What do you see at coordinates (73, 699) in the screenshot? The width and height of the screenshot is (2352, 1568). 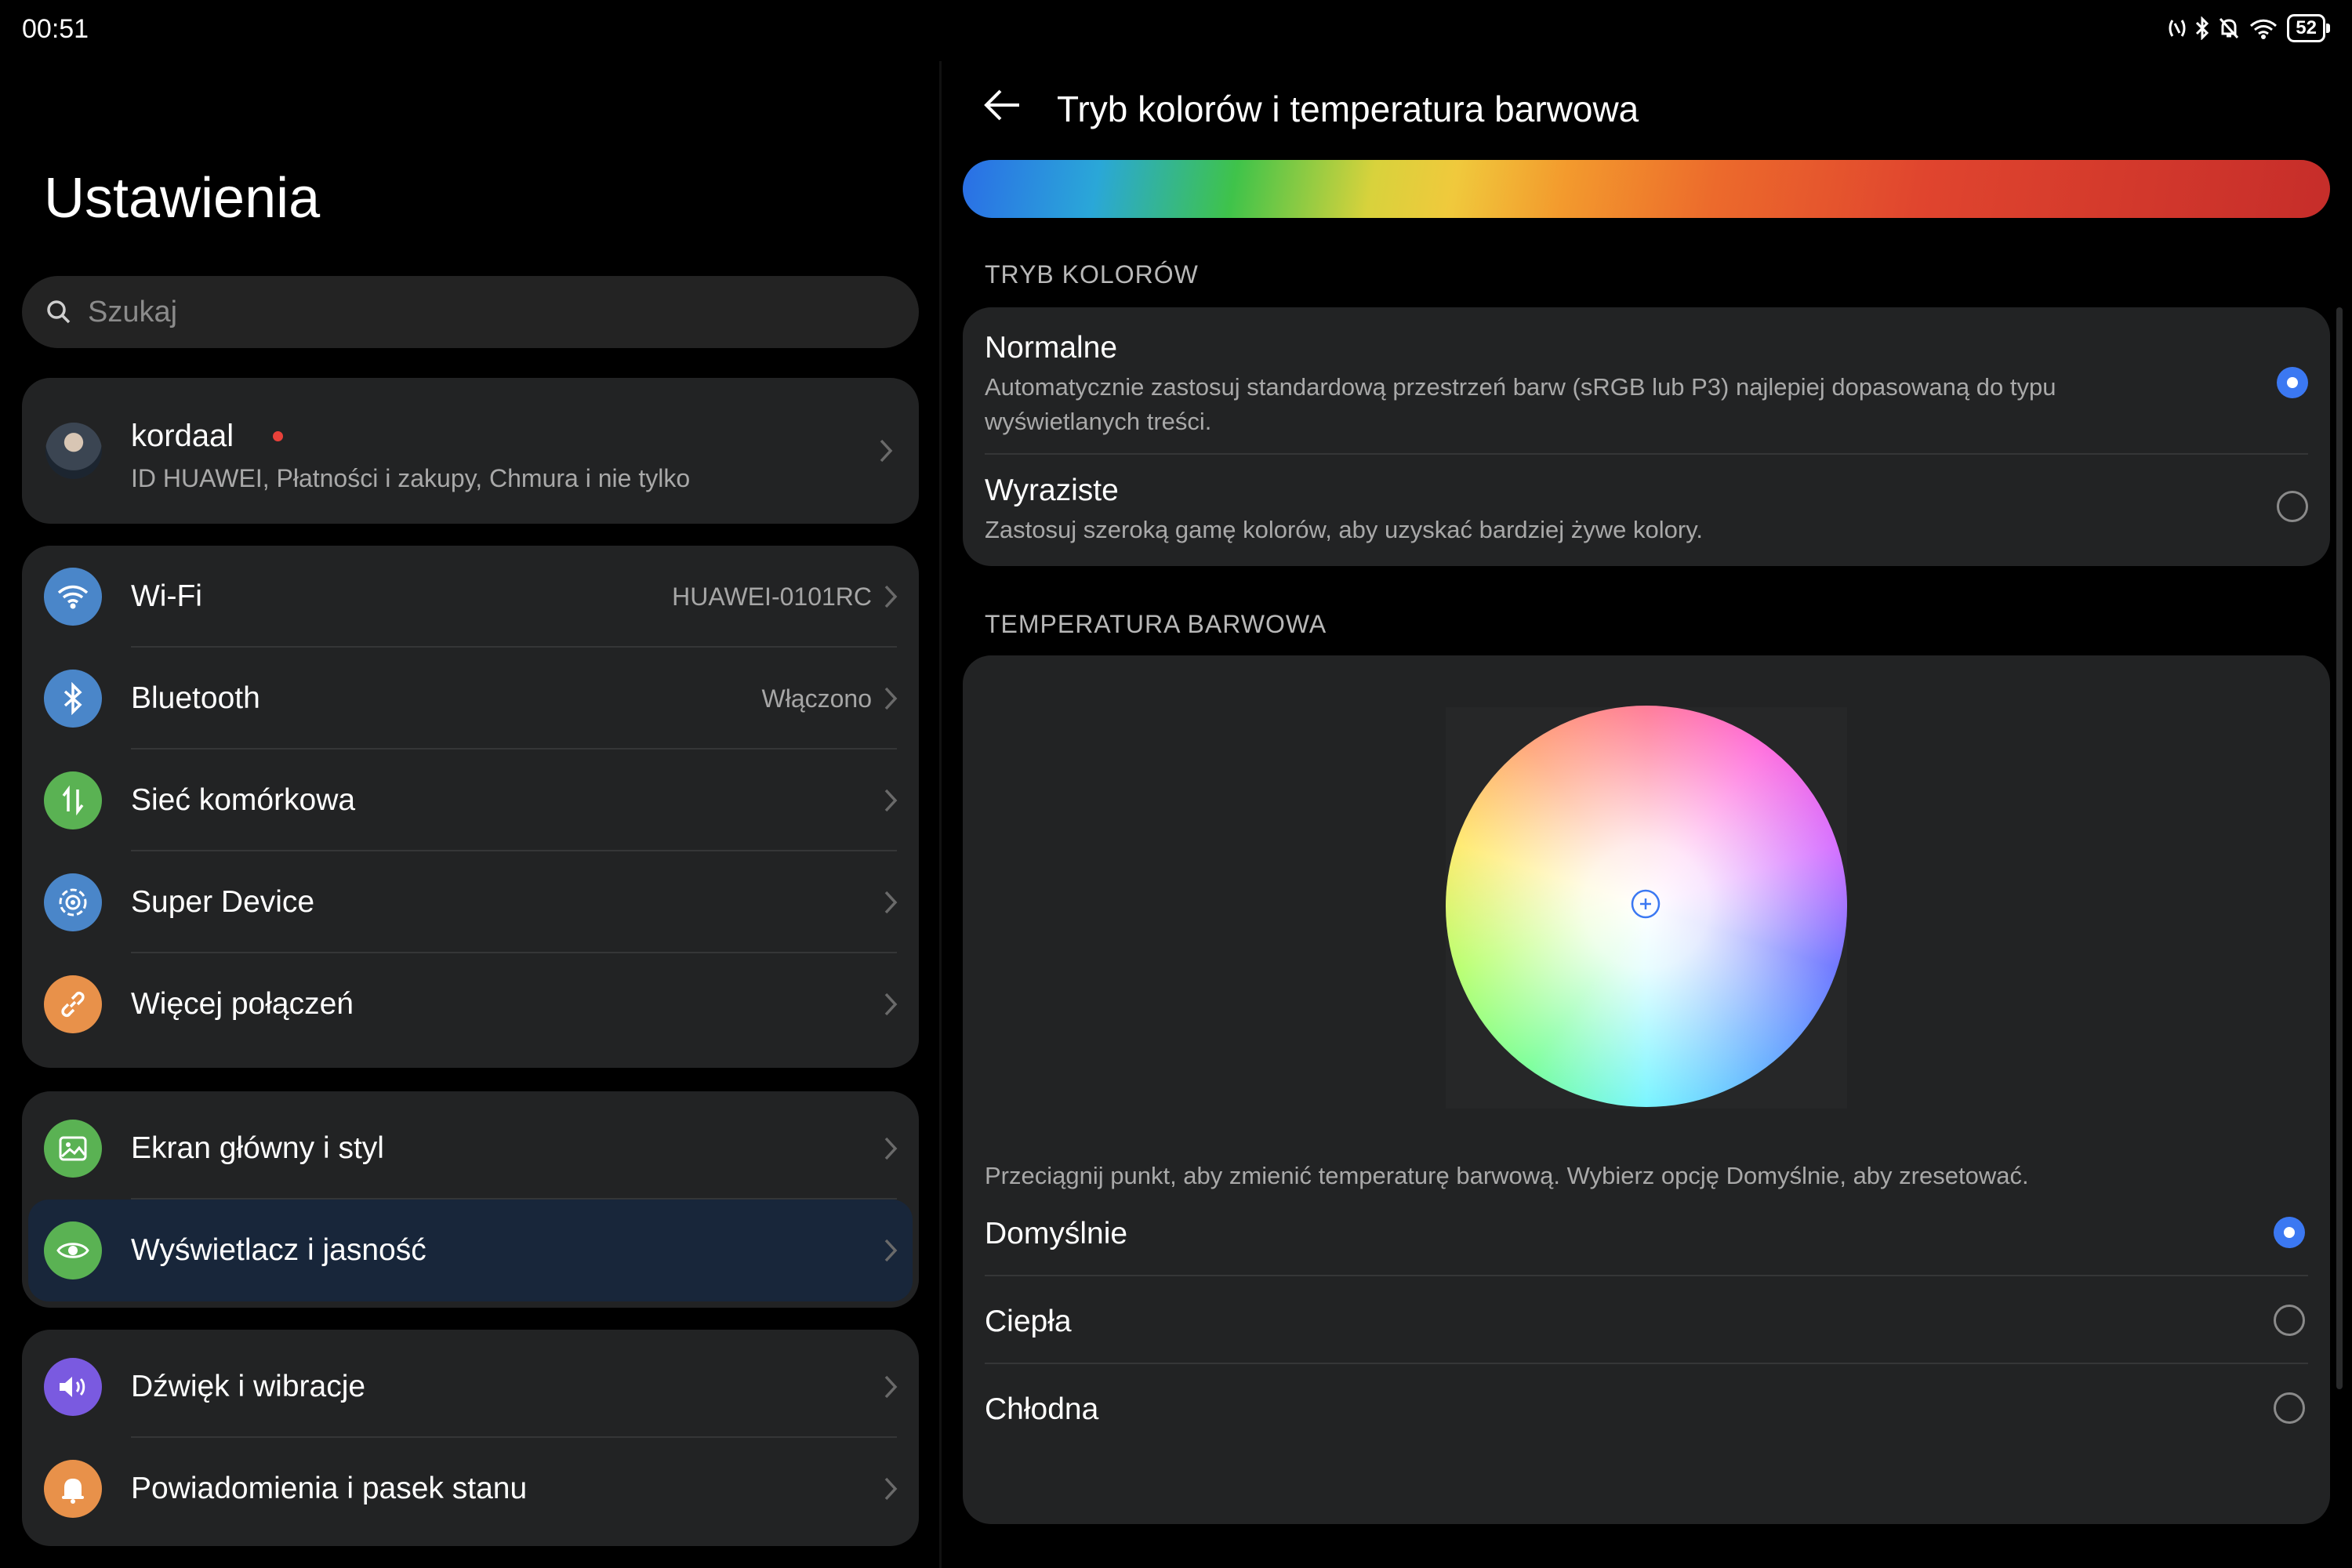 I see `bluetooth-icon` at bounding box center [73, 699].